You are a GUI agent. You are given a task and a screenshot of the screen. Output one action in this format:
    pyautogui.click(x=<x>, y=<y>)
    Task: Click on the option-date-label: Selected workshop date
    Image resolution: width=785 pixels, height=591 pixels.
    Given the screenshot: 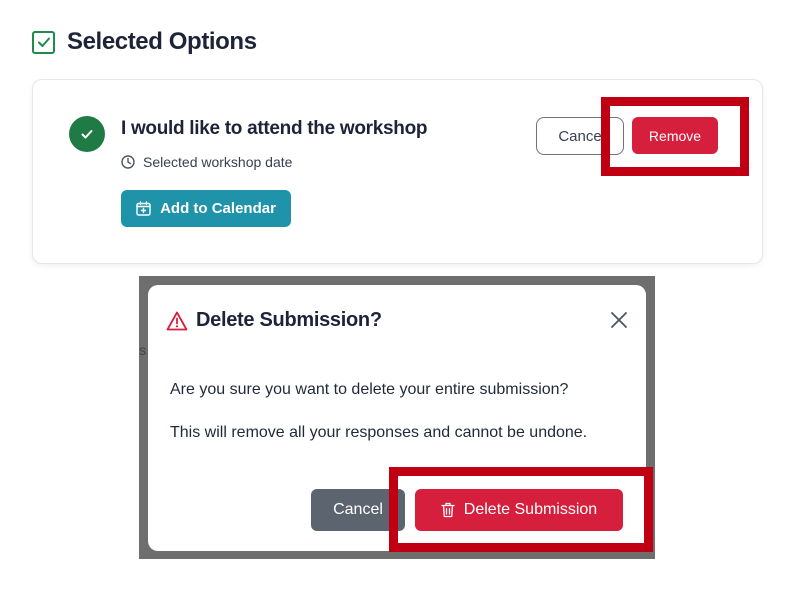 What is the action you would take?
    pyautogui.click(x=218, y=162)
    